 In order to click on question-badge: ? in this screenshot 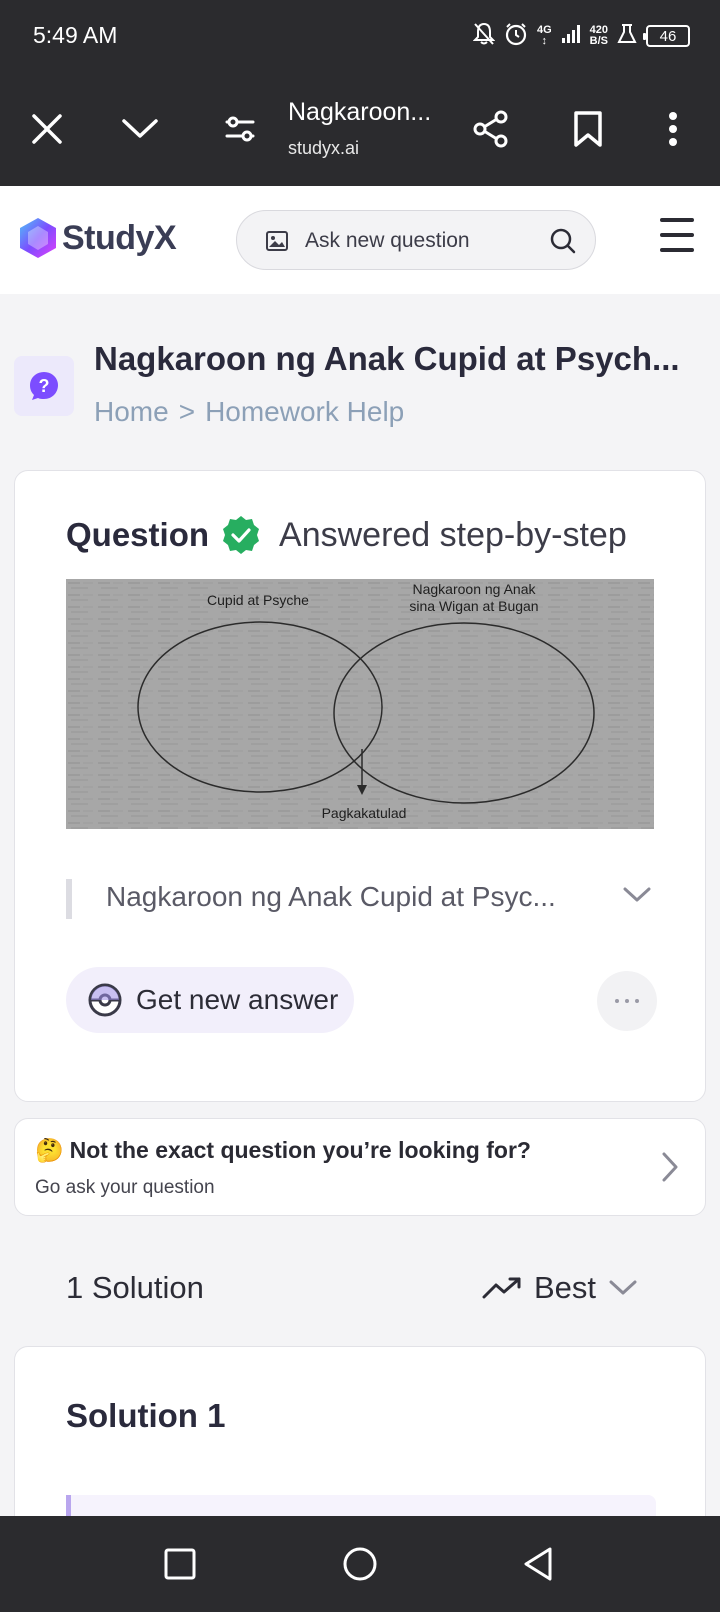, I will do `click(44, 386)`.